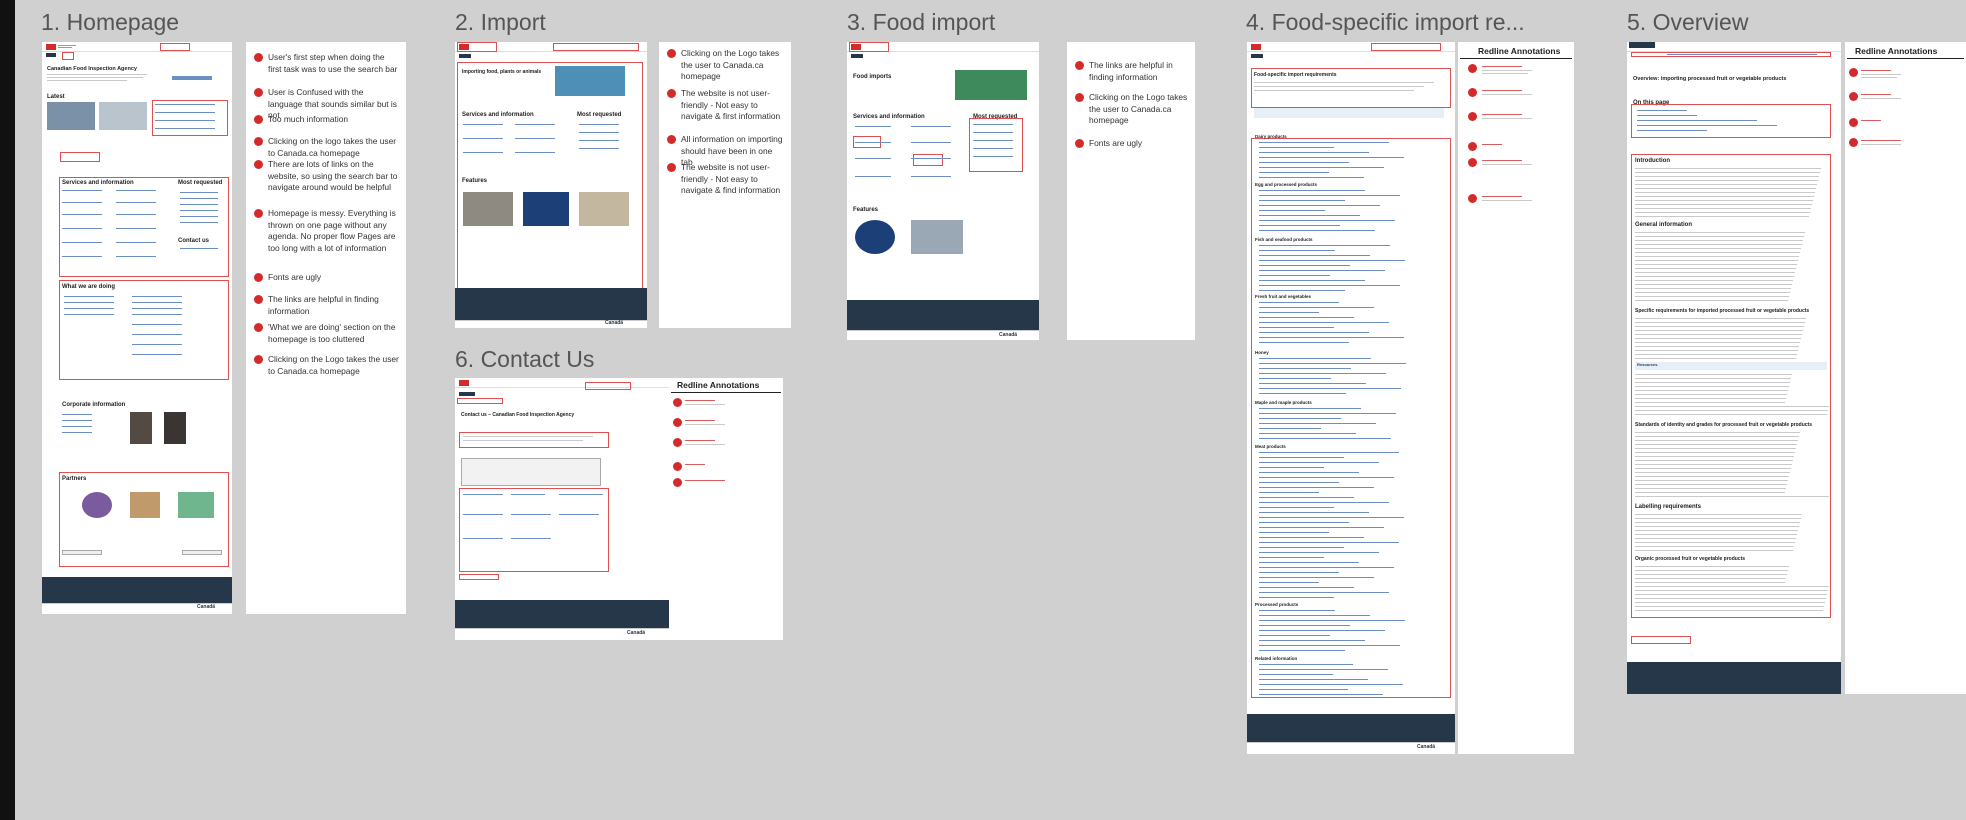  What do you see at coordinates (97, 505) in the screenshot?
I see `partners-image` at bounding box center [97, 505].